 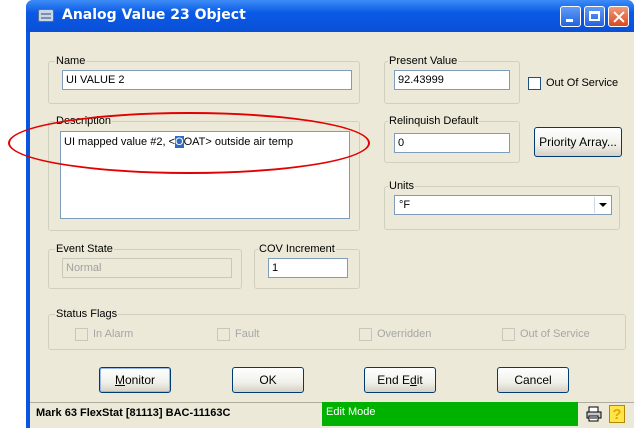 What do you see at coordinates (176, 414) in the screenshot?
I see `device-status: Mark 63 FlexStat [81113] BAC-11163C` at bounding box center [176, 414].